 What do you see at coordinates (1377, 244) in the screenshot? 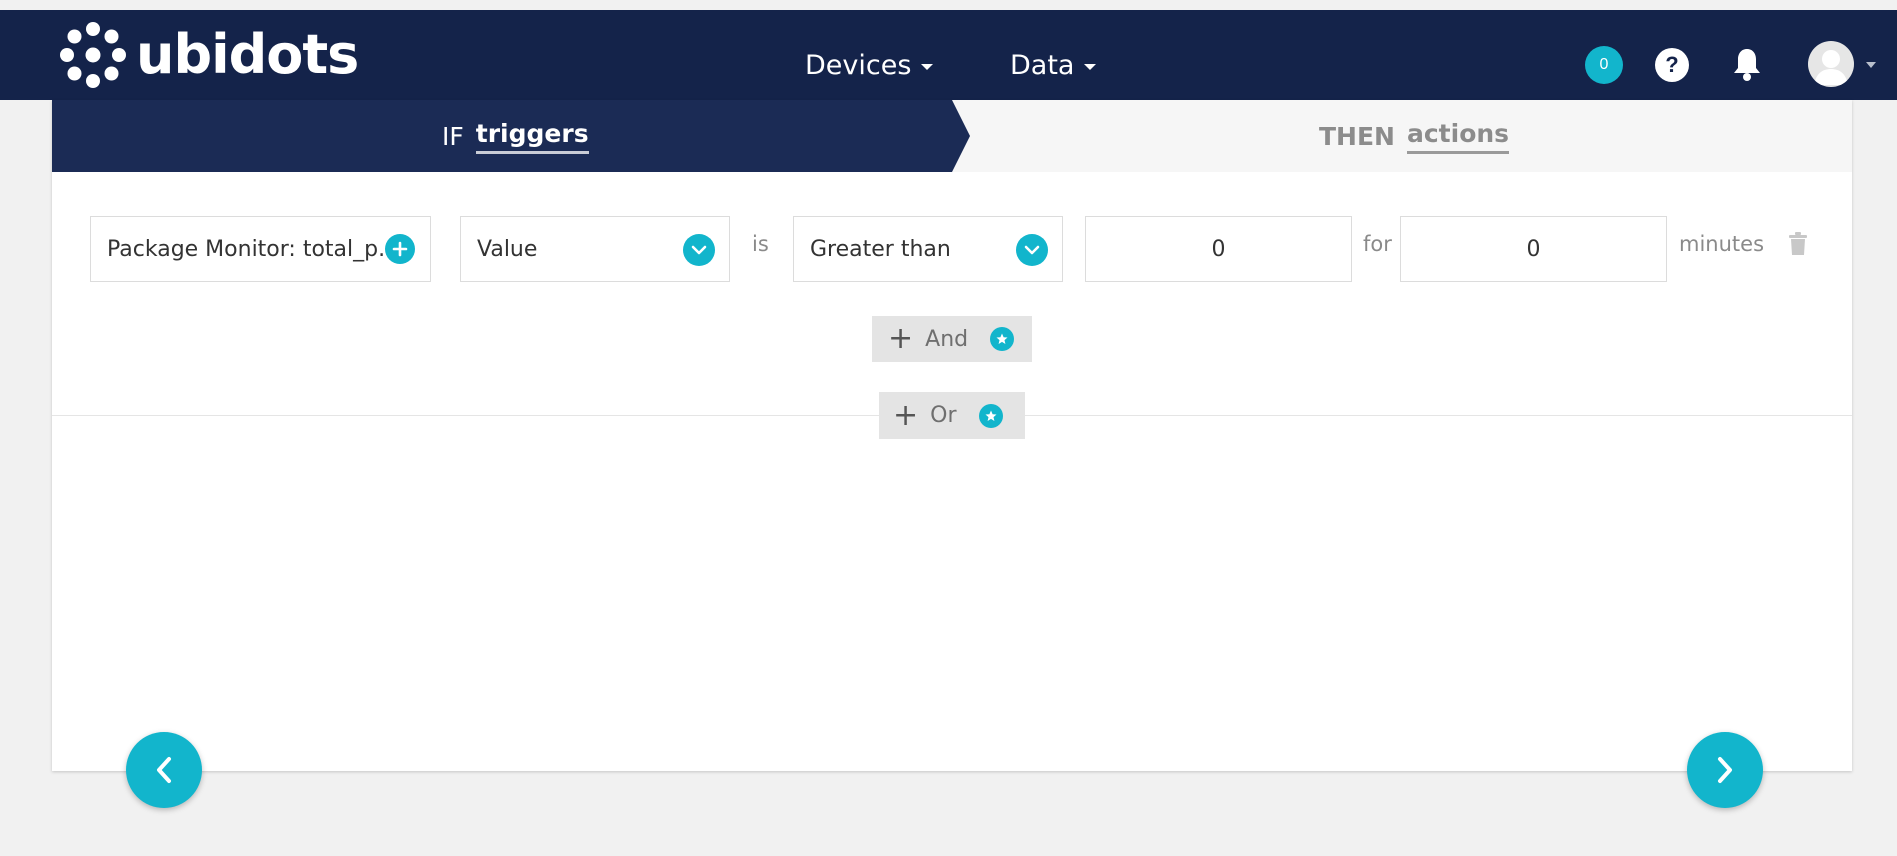
I see `connector-for: for` at bounding box center [1377, 244].